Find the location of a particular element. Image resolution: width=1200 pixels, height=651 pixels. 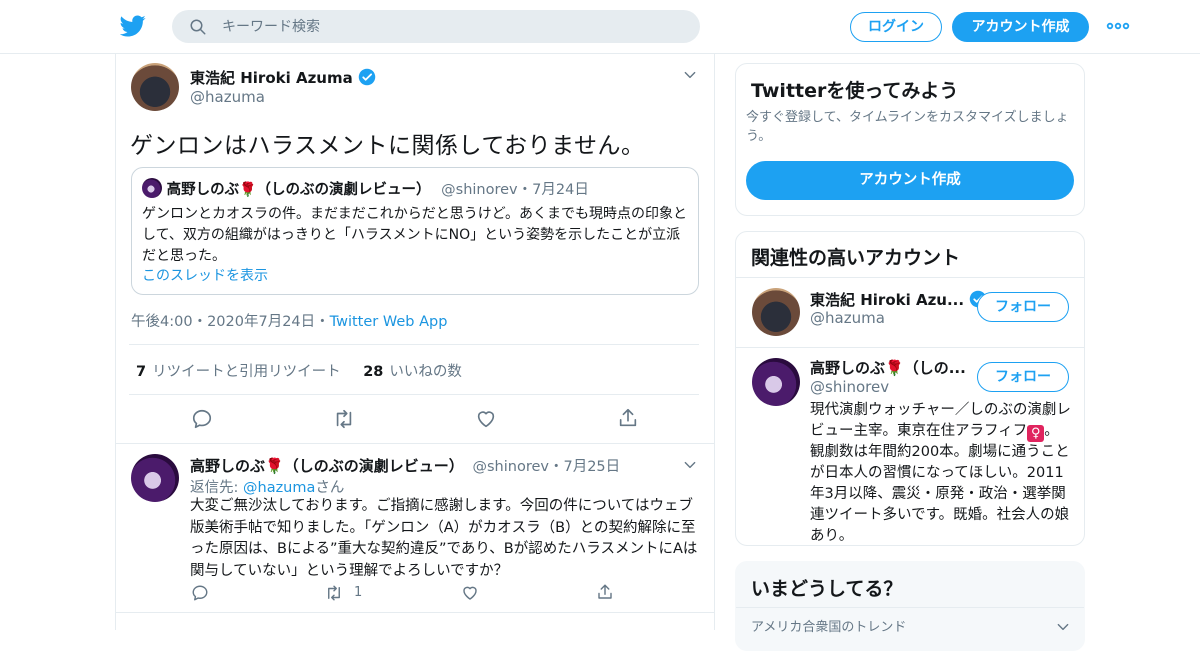

quoted-tweet-header: 高野しのぶ🌹（しのぶの演劇レビュー） @shinorev・7月24日 is located at coordinates (365, 188).